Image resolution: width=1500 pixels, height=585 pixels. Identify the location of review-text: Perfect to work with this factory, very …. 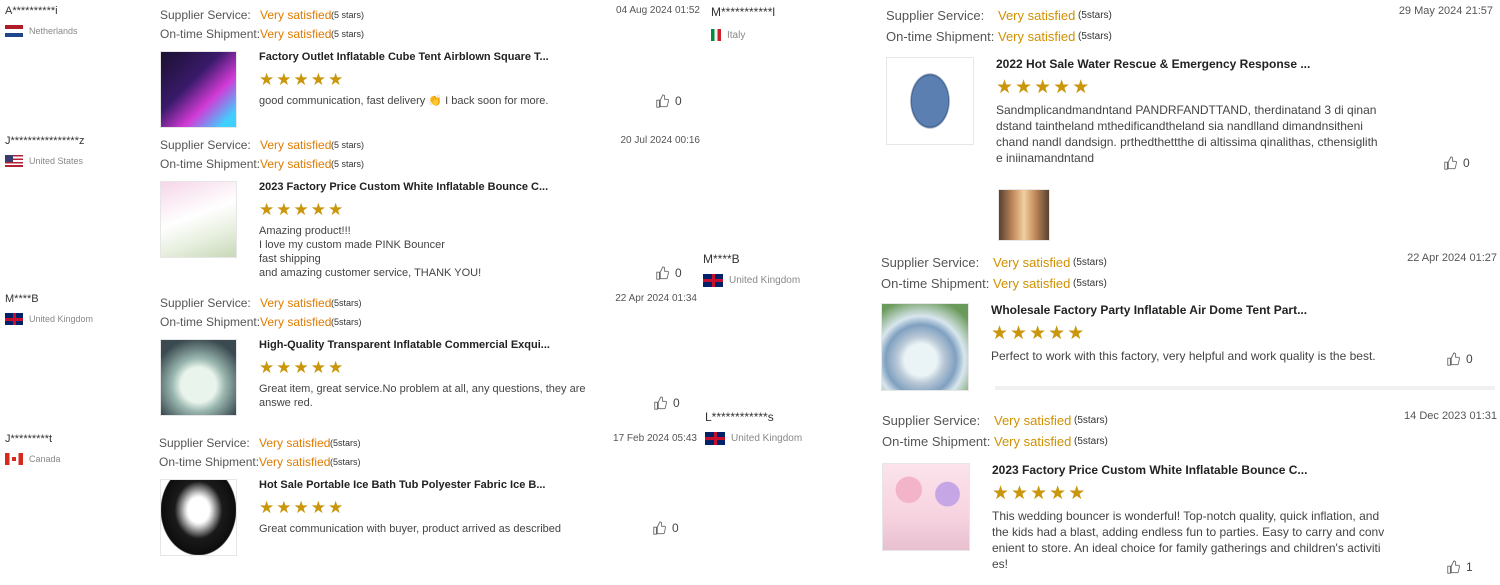
(1183, 356).